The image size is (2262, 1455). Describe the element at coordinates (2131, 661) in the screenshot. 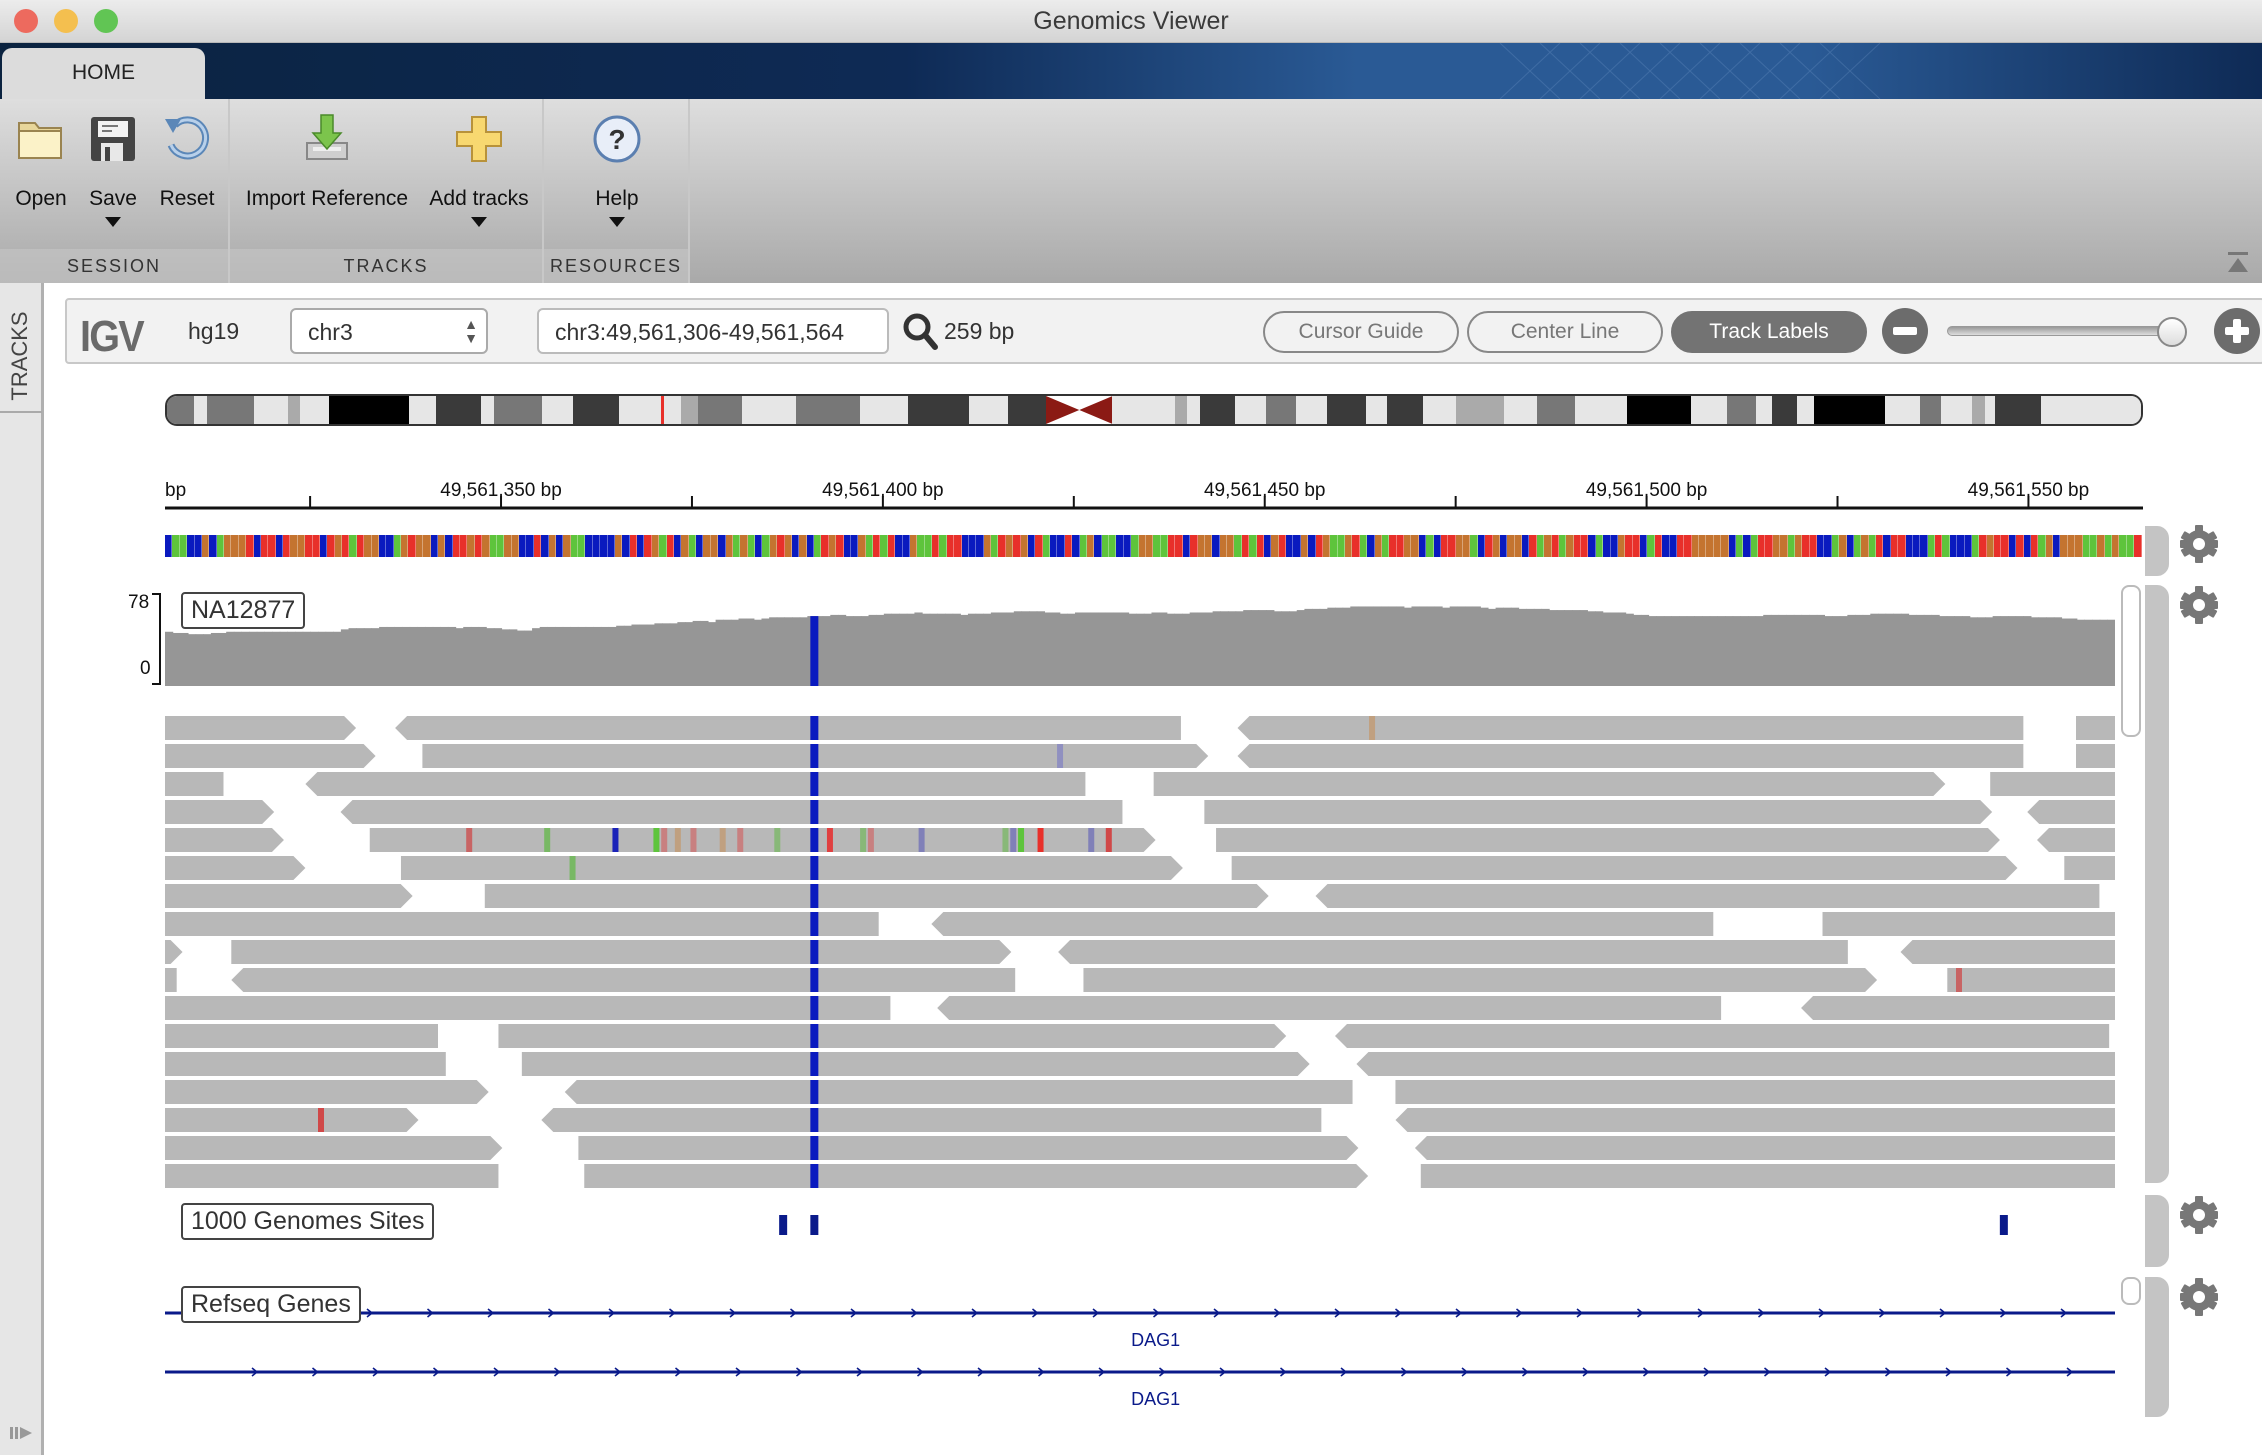

I see `alignment-track-scrollbar` at that location.